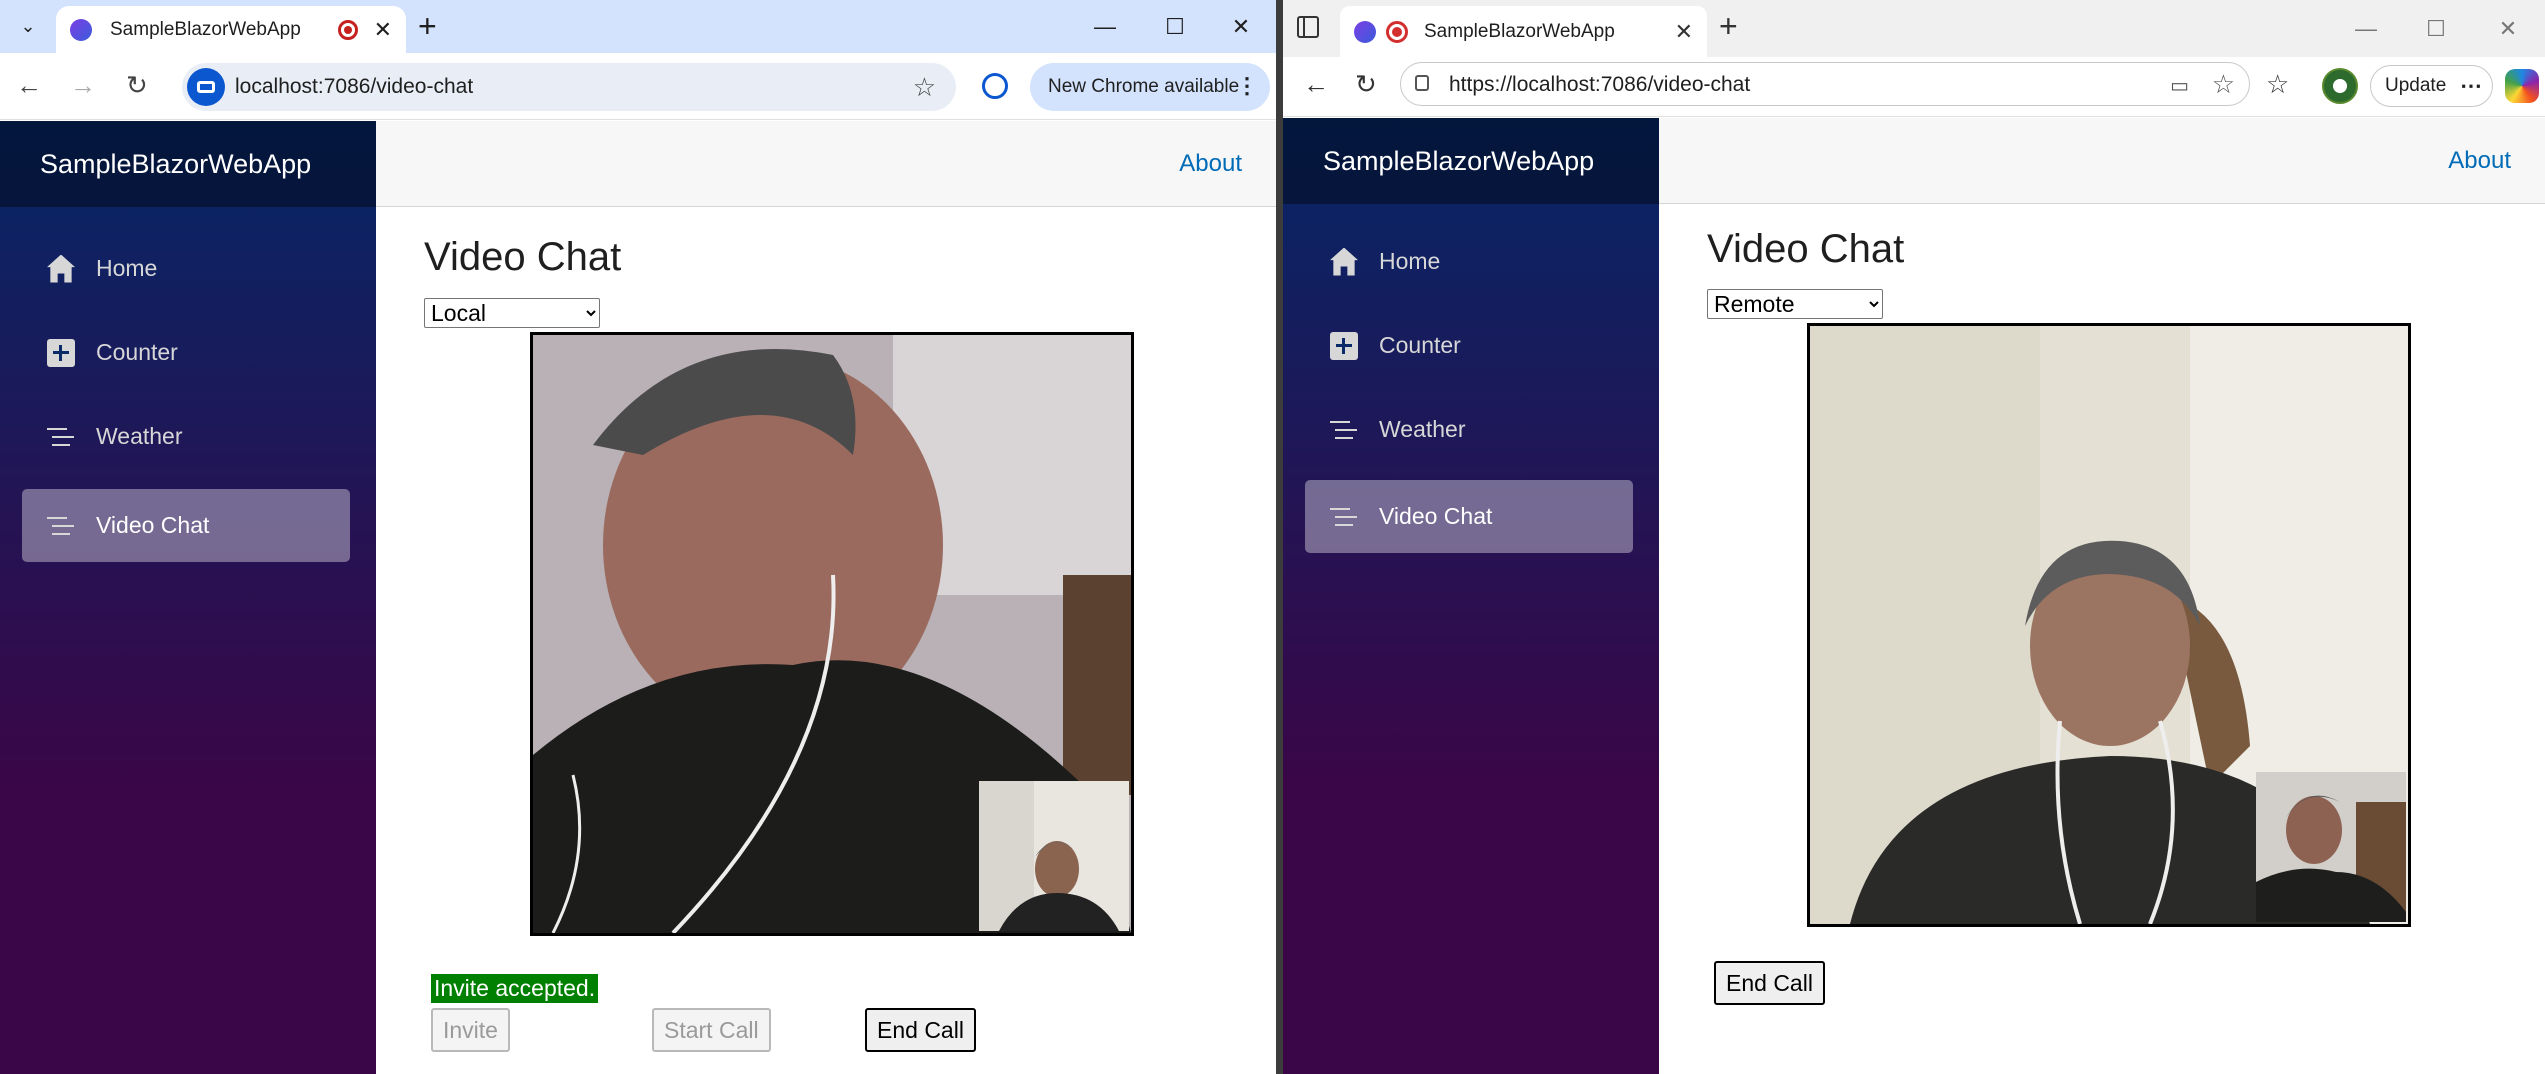 The height and width of the screenshot is (1074, 2545). I want to click on local-video, so click(832, 634).